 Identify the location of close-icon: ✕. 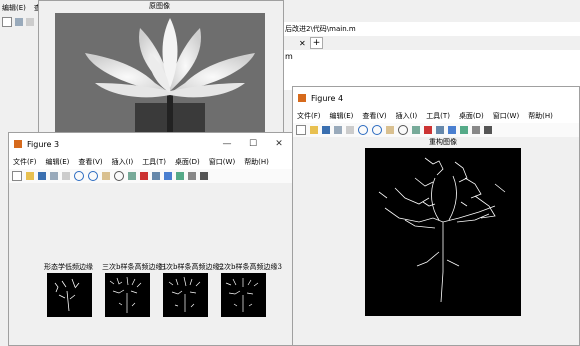
(302, 43).